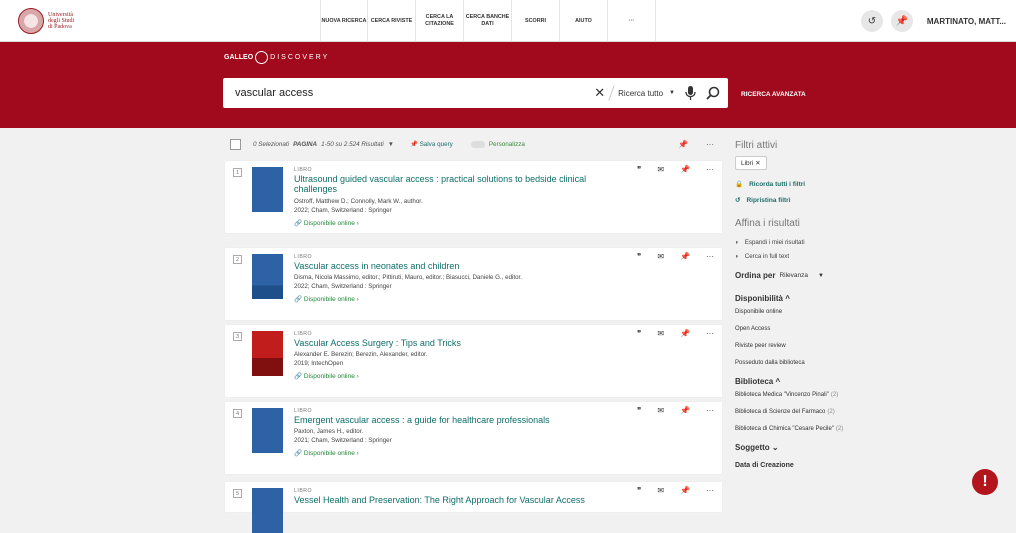 The height and width of the screenshot is (533, 1016). What do you see at coordinates (440, 21) in the screenshot?
I see `nav-cerca-citazione: CERCA LA CITAZIONE` at bounding box center [440, 21].